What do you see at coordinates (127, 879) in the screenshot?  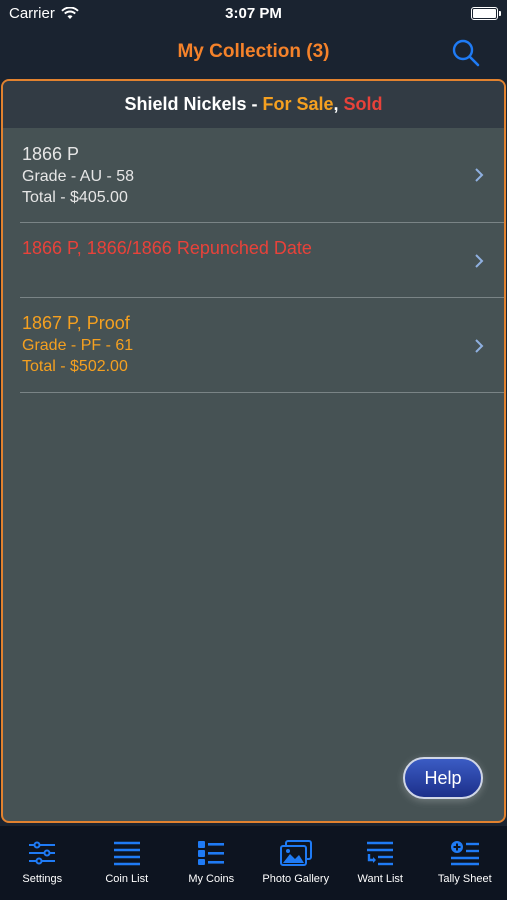 I see `tab-label: Coin List` at bounding box center [127, 879].